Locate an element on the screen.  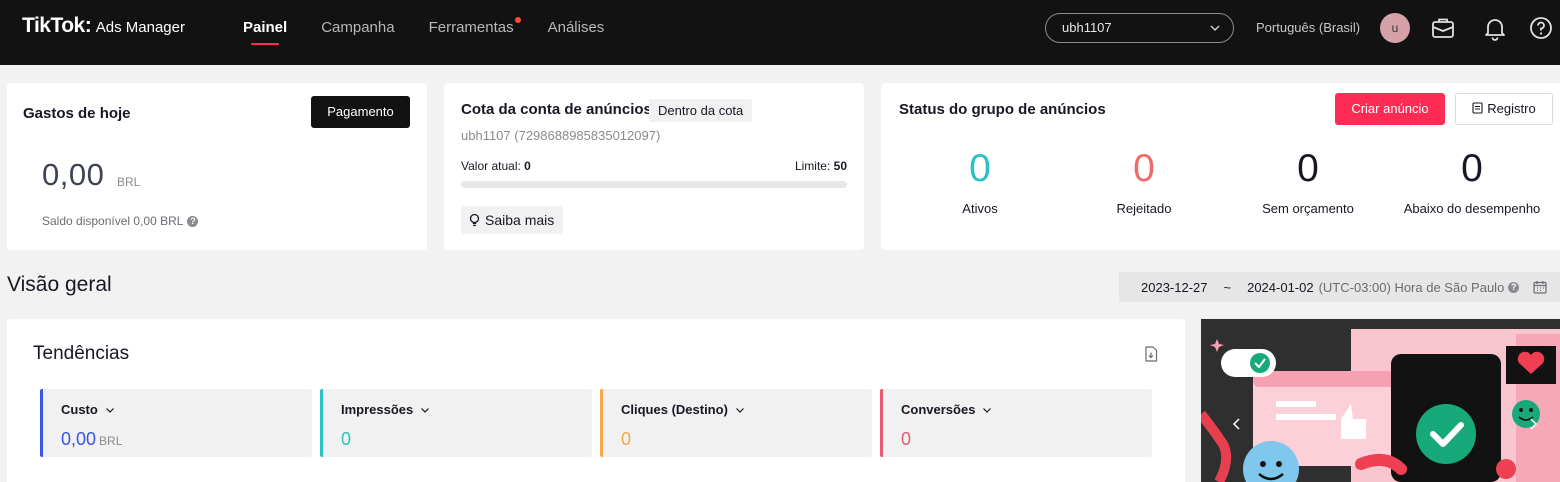
account-name: ubh1107 is located at coordinates (1087, 27).